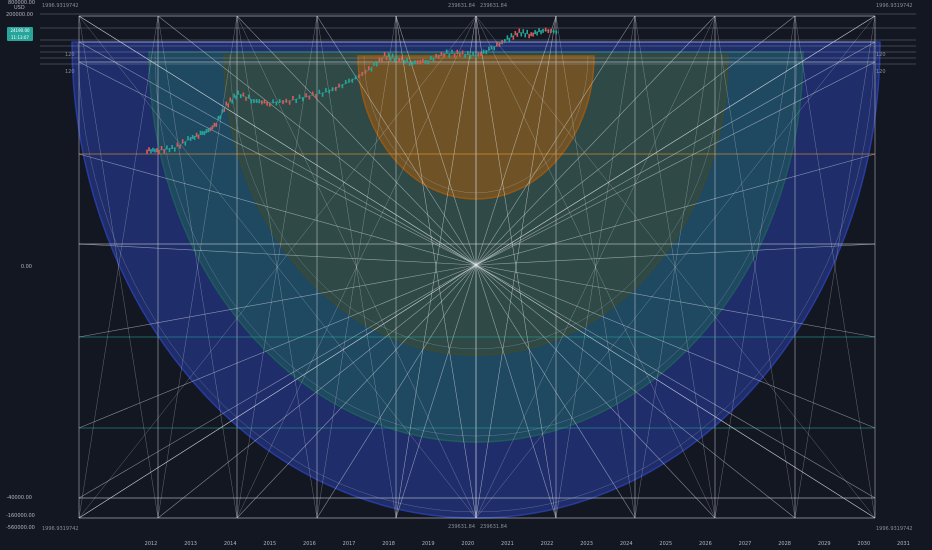  I want to click on x-tick-label: 2014, so click(230, 544).